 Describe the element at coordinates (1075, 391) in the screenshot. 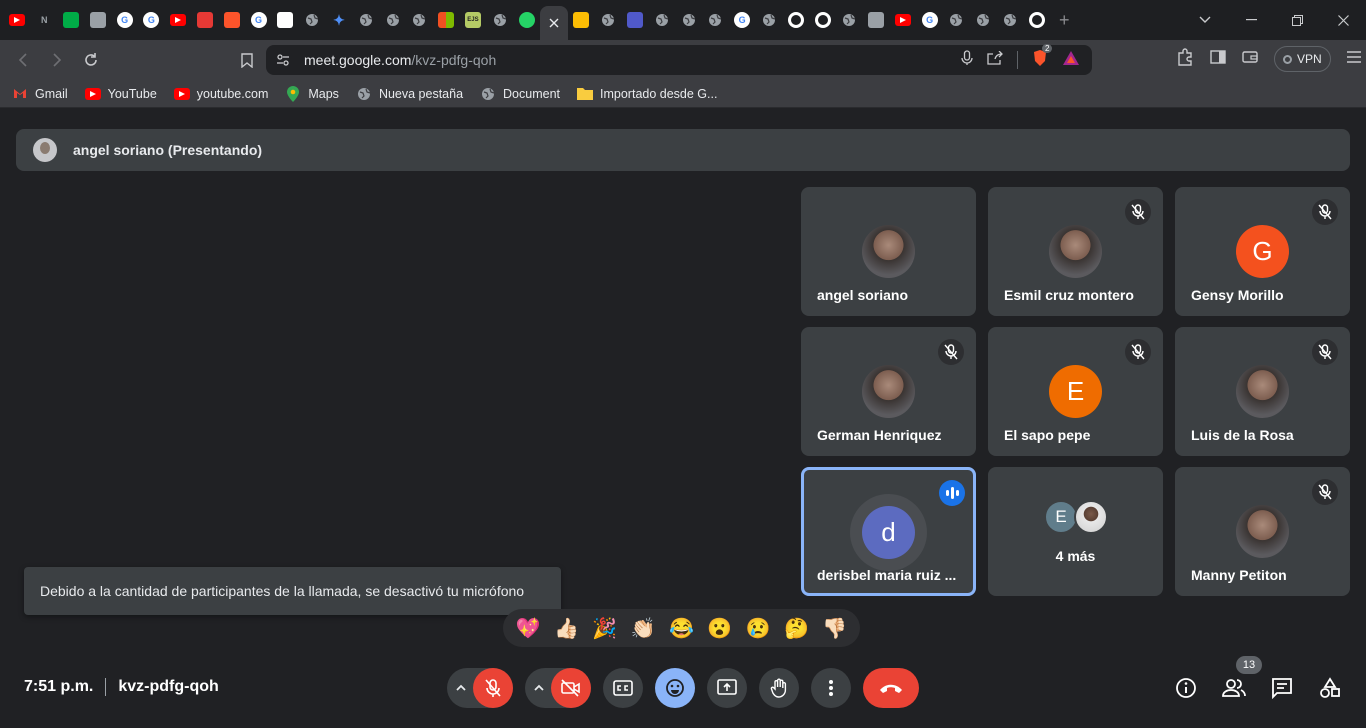

I see `participant-tile: E El sapo pepe` at that location.